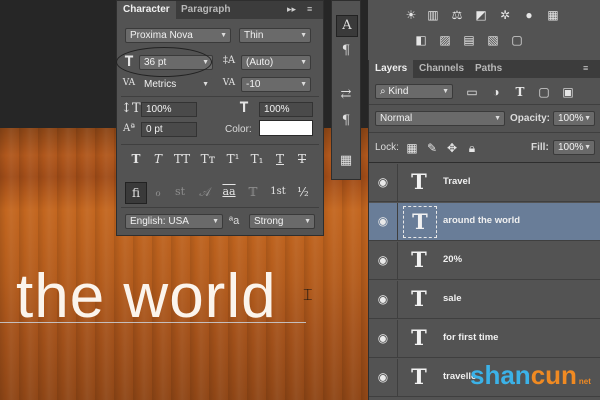 The width and height of the screenshot is (600, 400). I want to click on gradient-map-icon: ▧, so click(493, 40).